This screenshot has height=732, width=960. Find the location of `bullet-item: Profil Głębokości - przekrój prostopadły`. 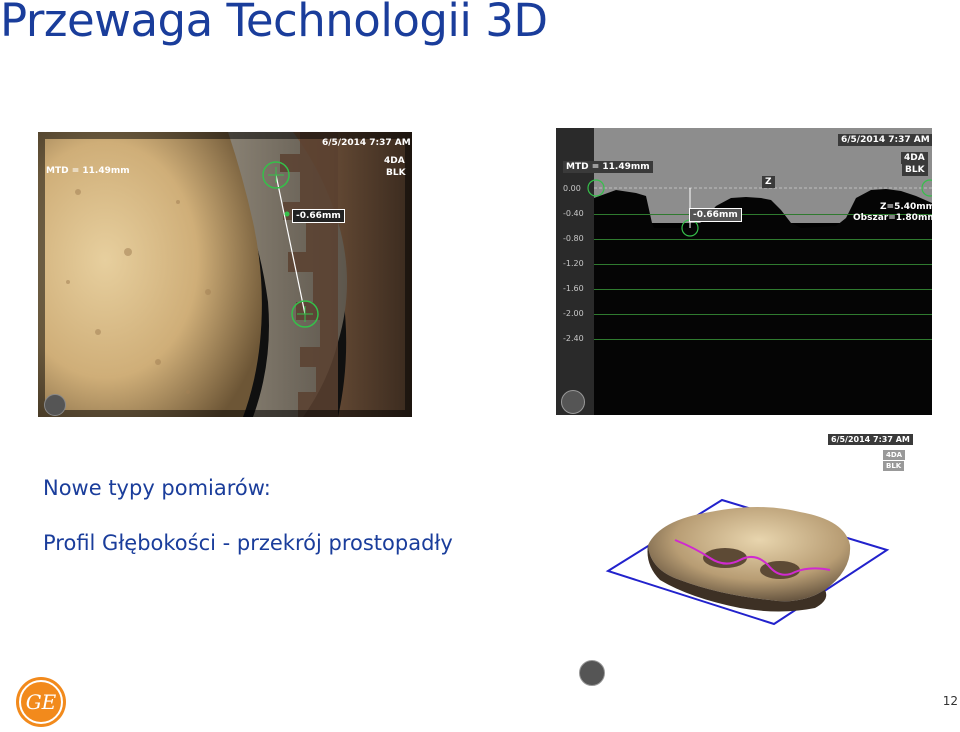

bullet-item: Profil Głębokości - przekrój prostopadły is located at coordinates (248, 543).